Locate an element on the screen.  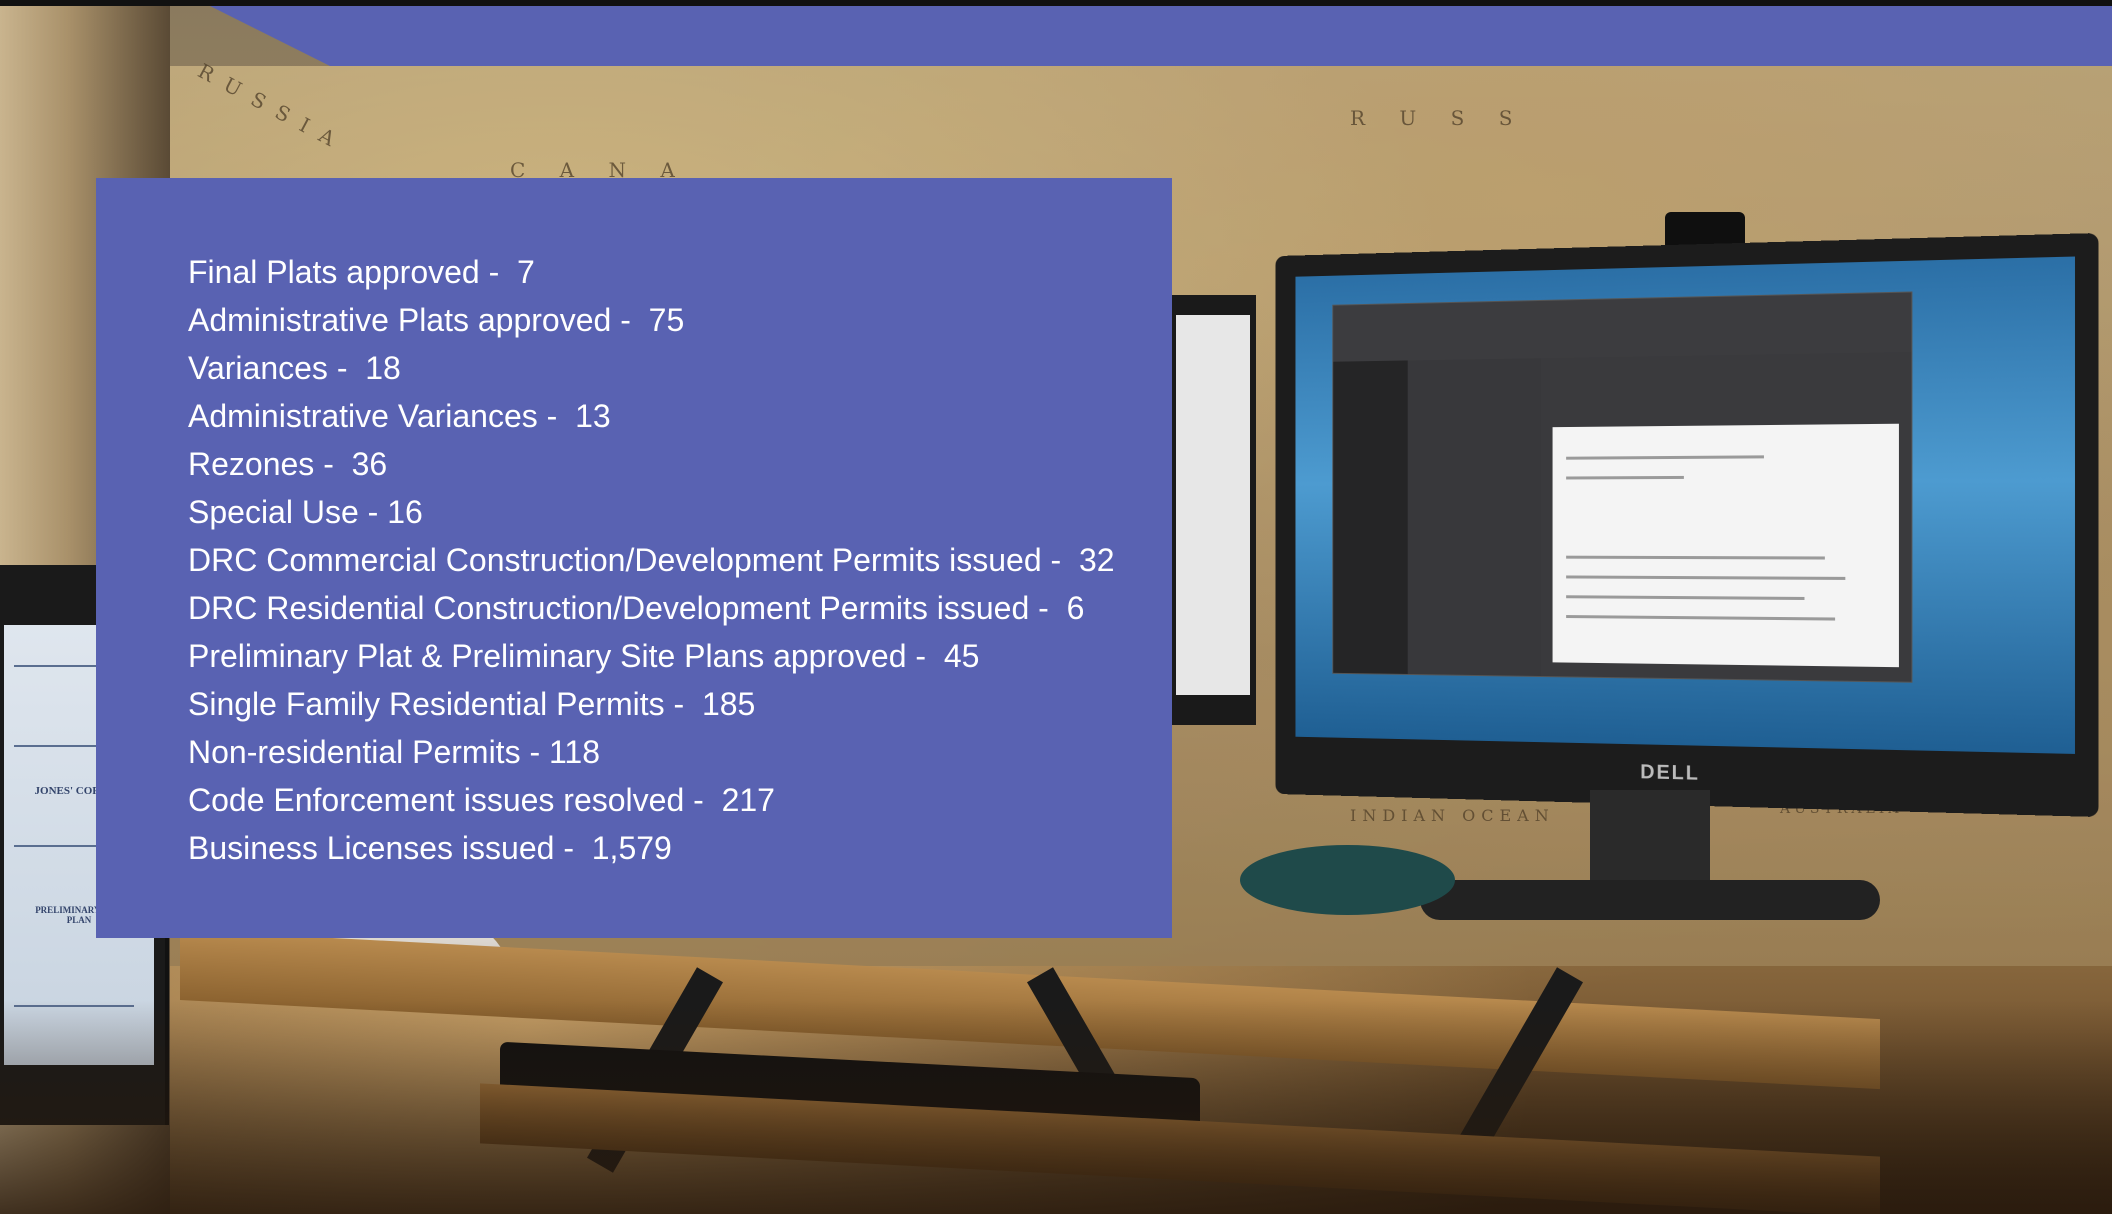
top-banner-slant is located at coordinates (270, 36).